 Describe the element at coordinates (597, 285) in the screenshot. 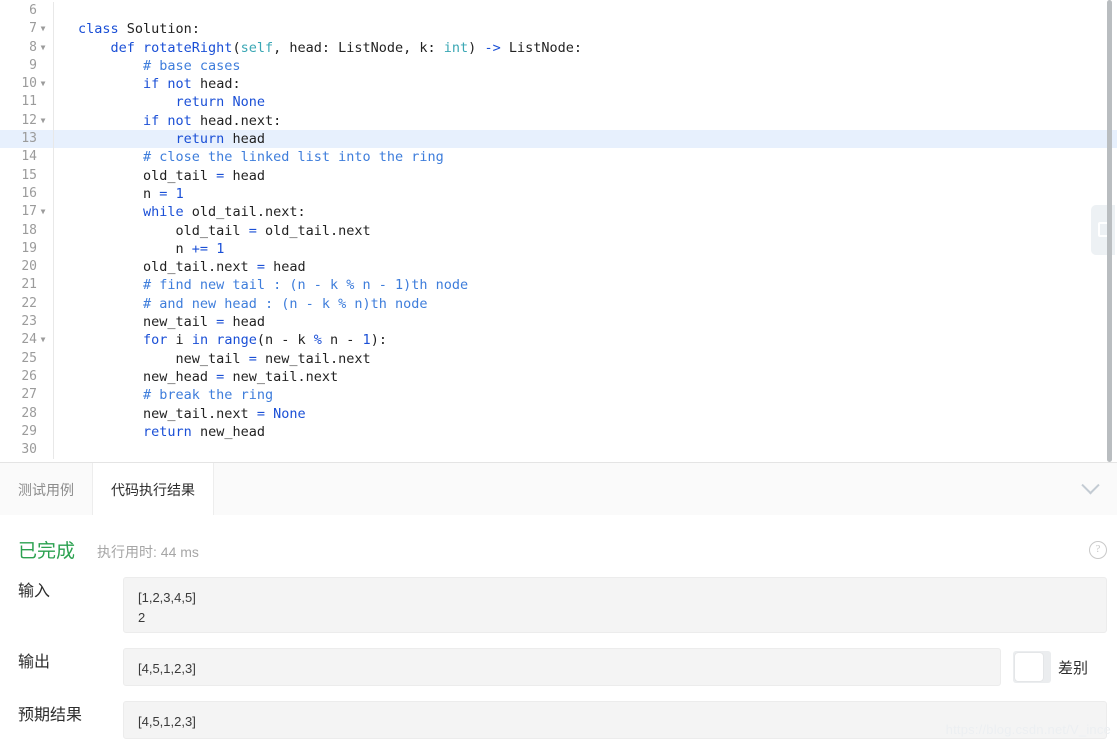

I see `code-line: # find new tail : (n - k % n - 1)th node` at that location.